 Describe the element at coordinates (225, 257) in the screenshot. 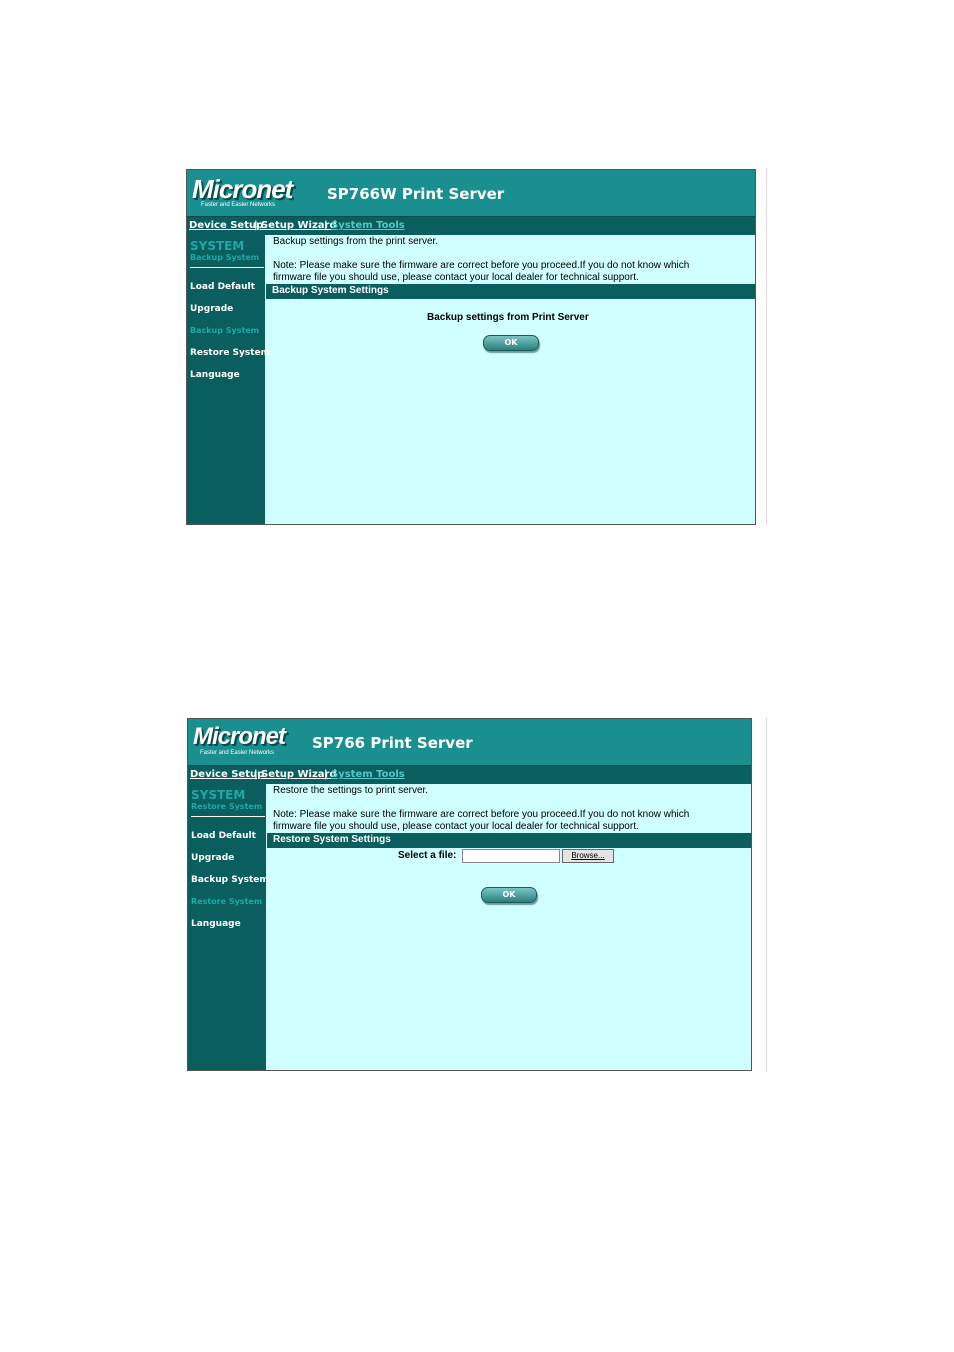

I see `sidebar-current-page: Backup System` at that location.